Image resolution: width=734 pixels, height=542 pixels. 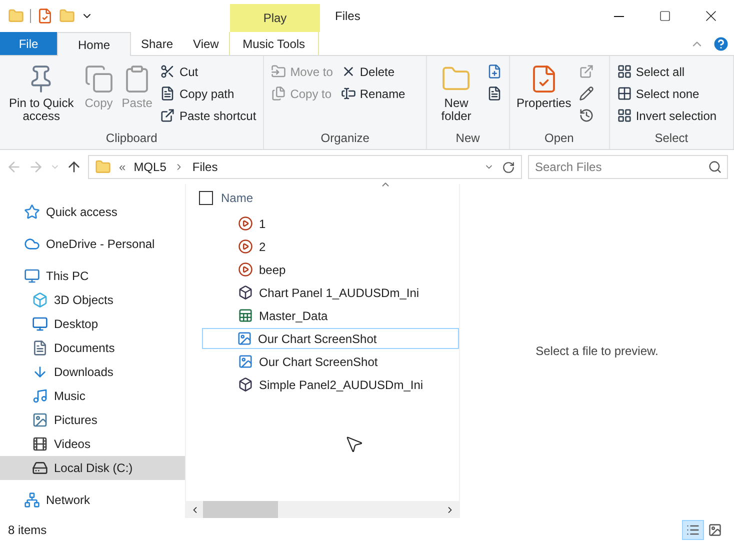 I want to click on group-label: Select, so click(x=672, y=139).